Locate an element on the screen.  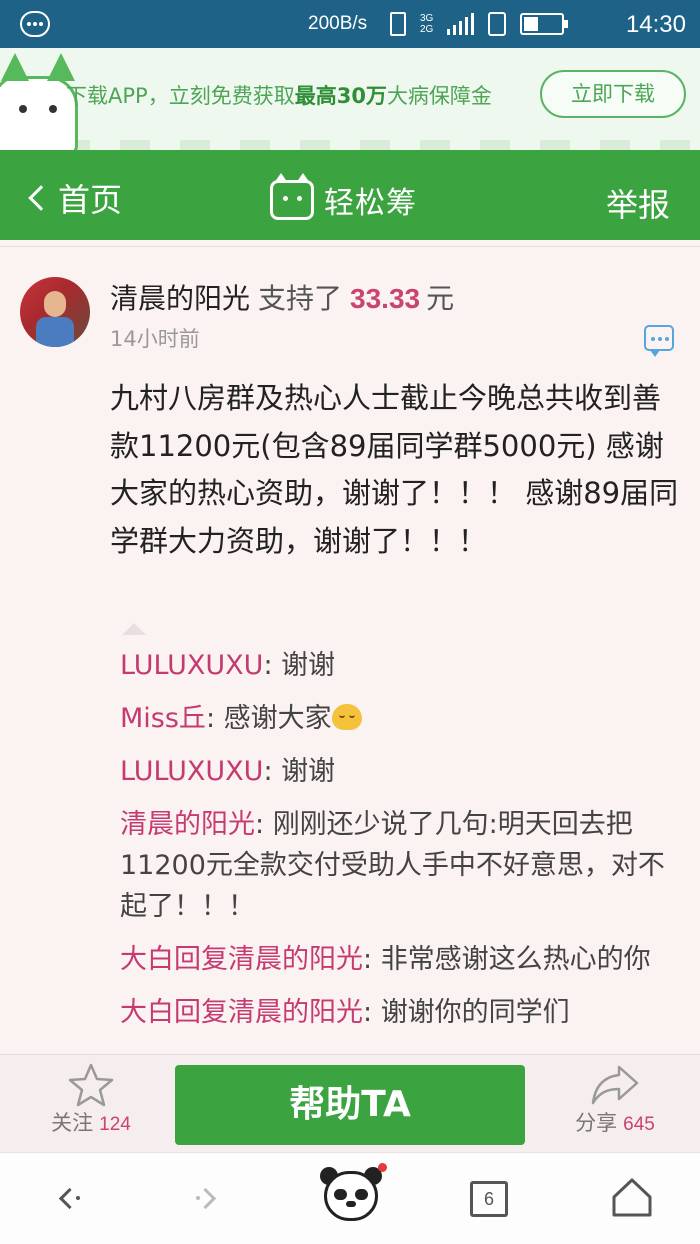
browser-toolbar: 6 is located at coordinates (350, 1198).